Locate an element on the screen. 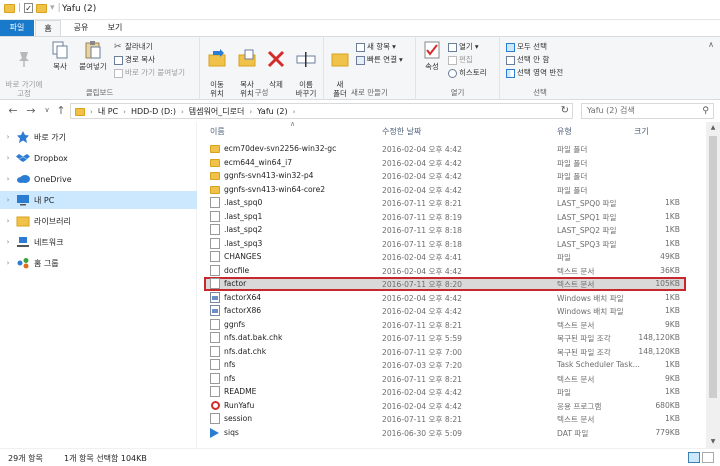  file-name: RunYafu is located at coordinates (239, 405).